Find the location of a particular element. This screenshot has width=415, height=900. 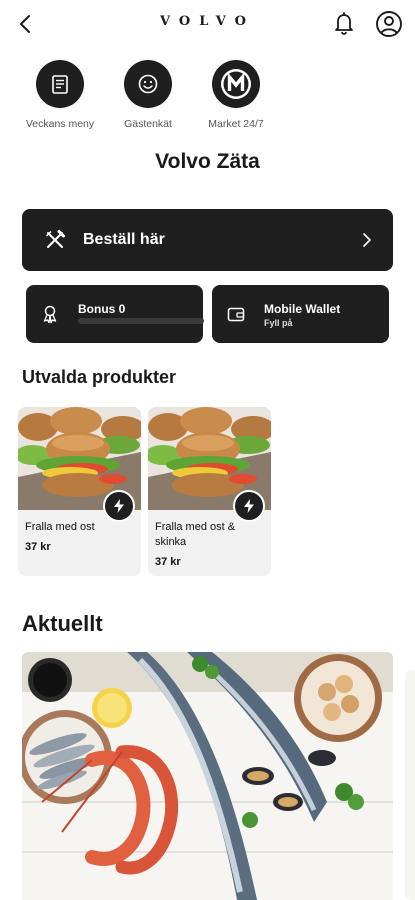

bonus-medal-icon is located at coordinates (50, 314).